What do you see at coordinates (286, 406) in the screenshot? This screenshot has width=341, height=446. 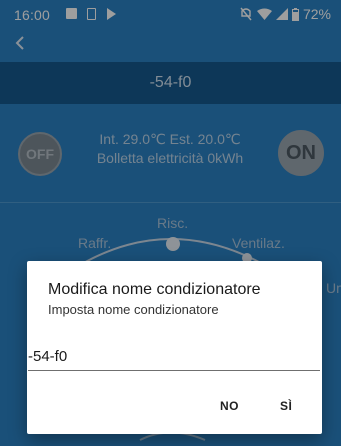 I see `yes-button: SÌ` at bounding box center [286, 406].